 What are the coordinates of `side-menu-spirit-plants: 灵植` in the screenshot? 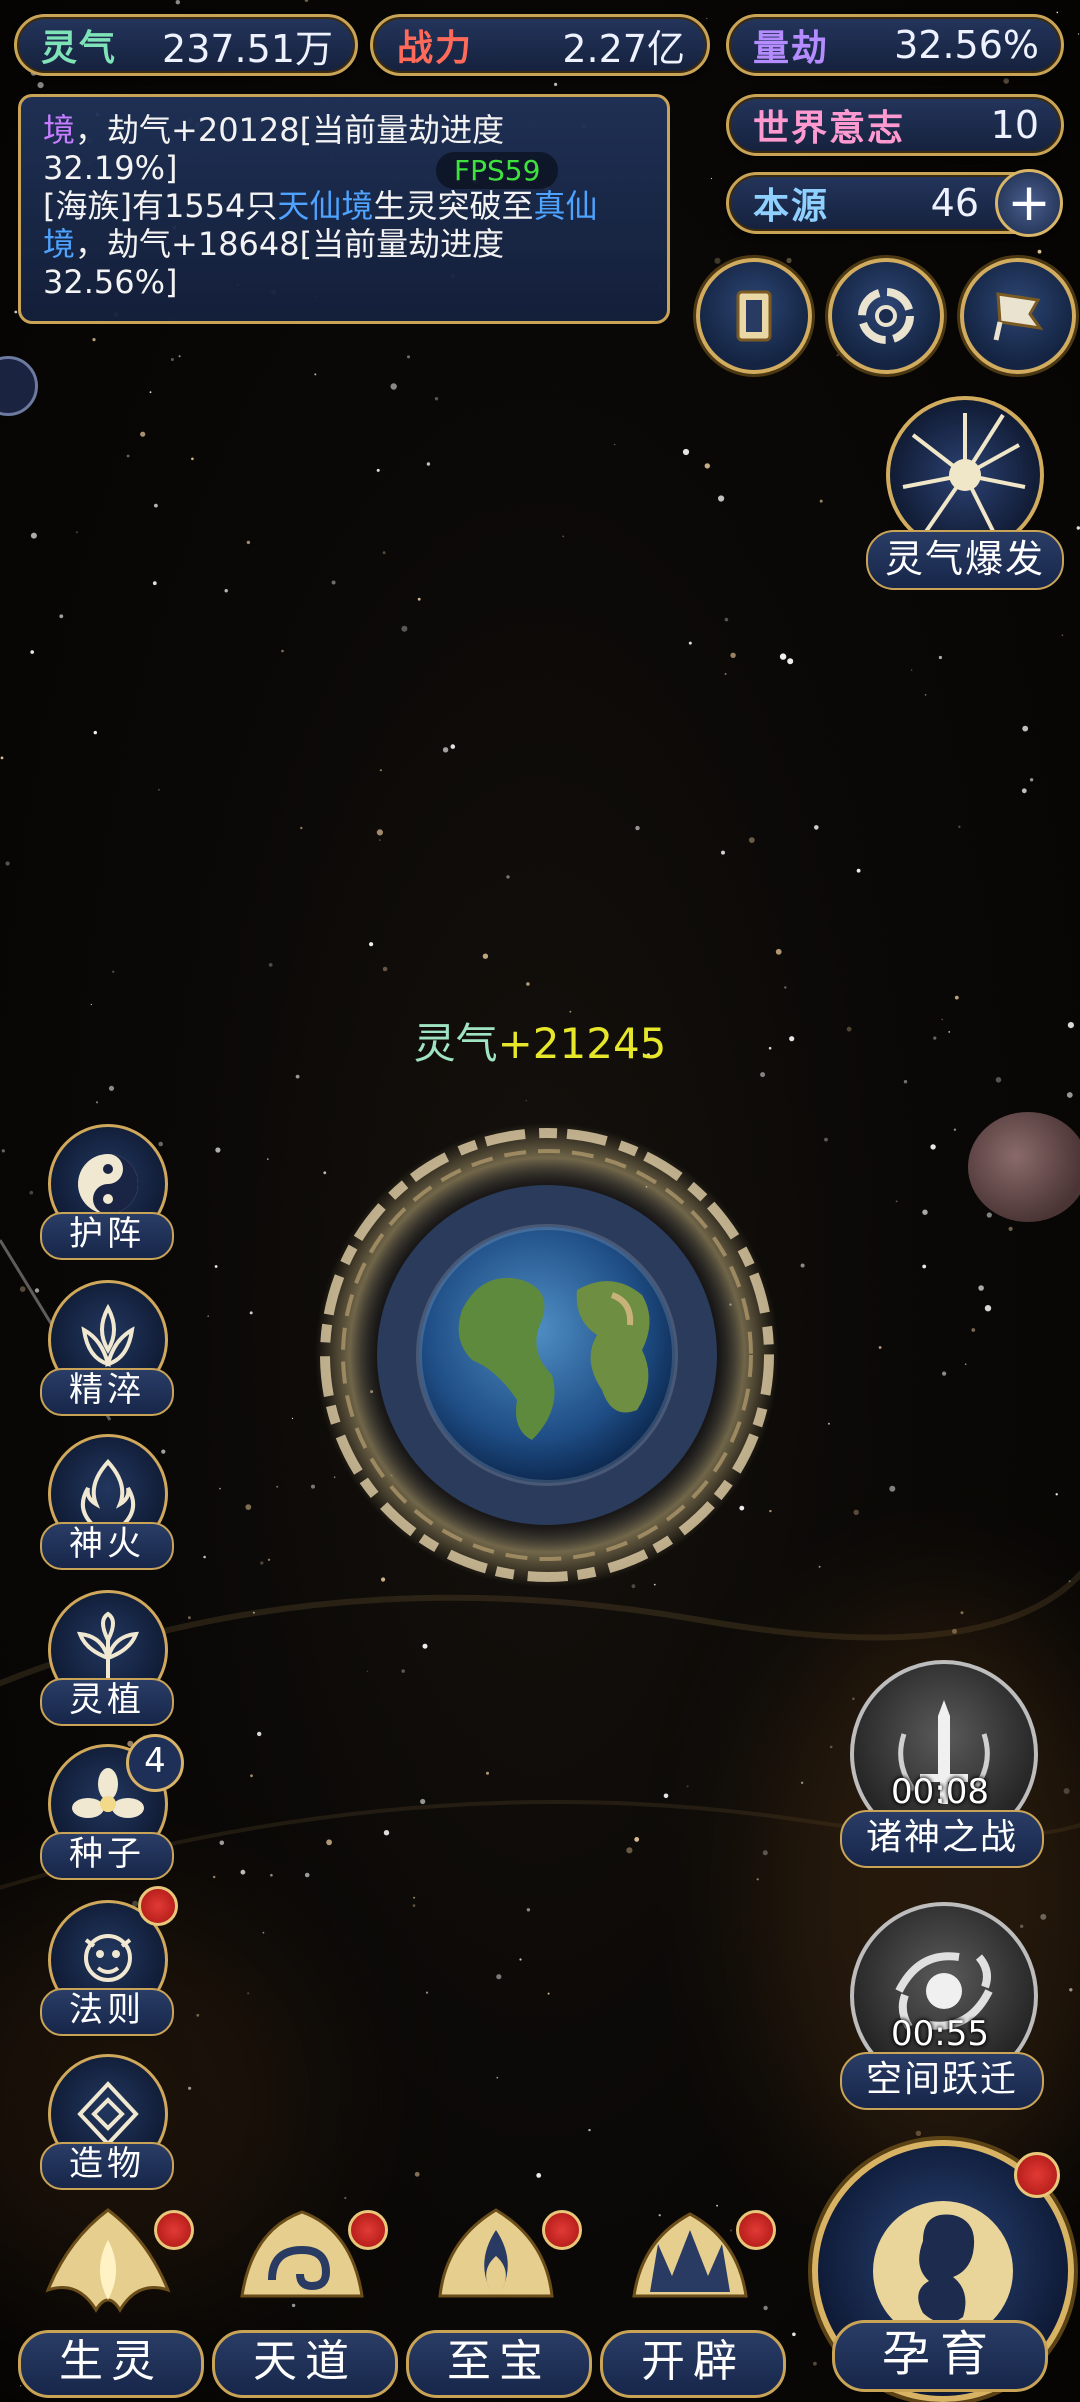 It's located at (107, 1658).